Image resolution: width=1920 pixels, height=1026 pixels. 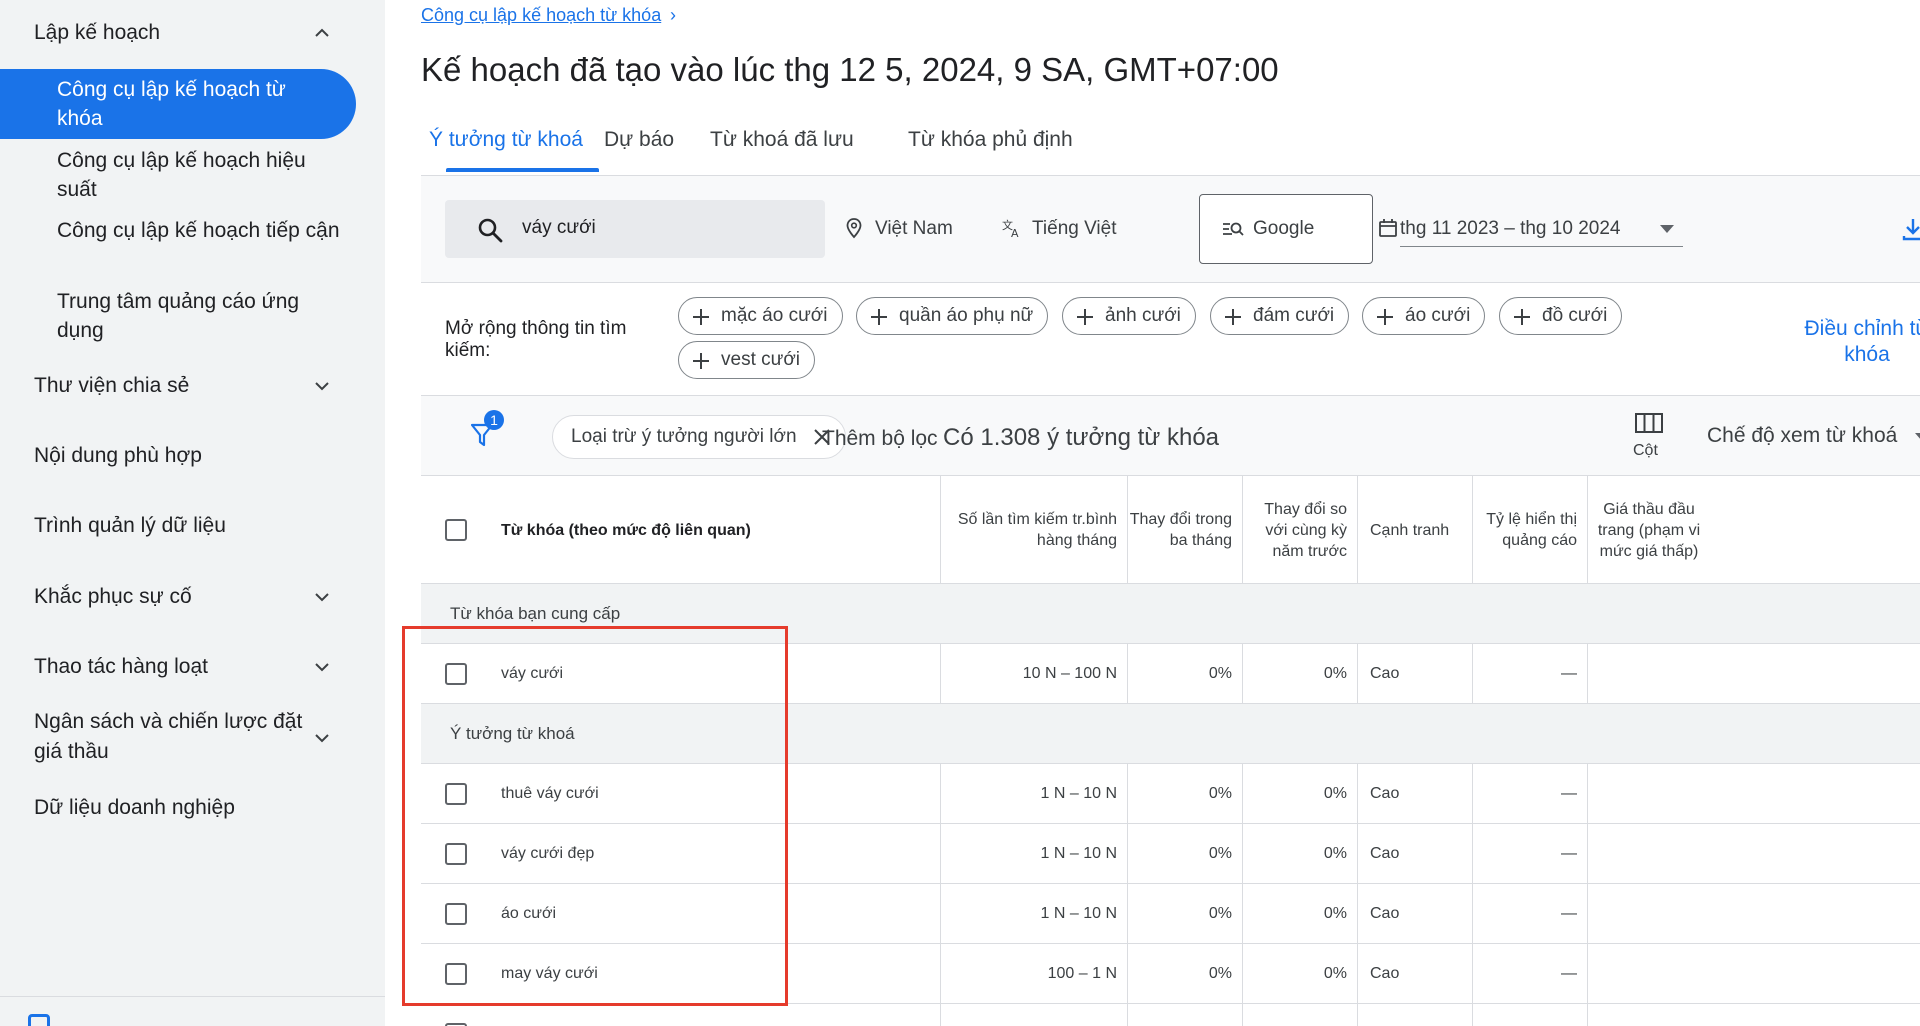 I want to click on column-header-avg-searches: Số lần tìm kiếm tr.bình hàng tháng, so click(x=1033, y=530).